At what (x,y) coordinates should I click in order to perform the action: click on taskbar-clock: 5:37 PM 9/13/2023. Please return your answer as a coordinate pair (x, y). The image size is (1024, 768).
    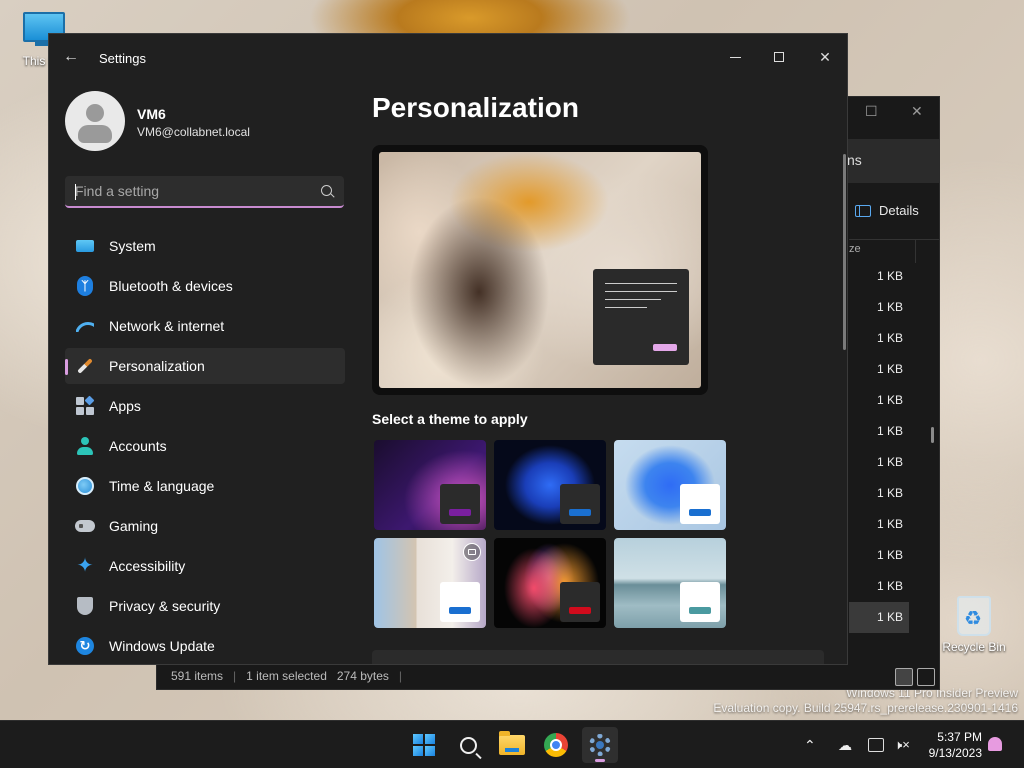
    Looking at the image, I should click on (952, 745).